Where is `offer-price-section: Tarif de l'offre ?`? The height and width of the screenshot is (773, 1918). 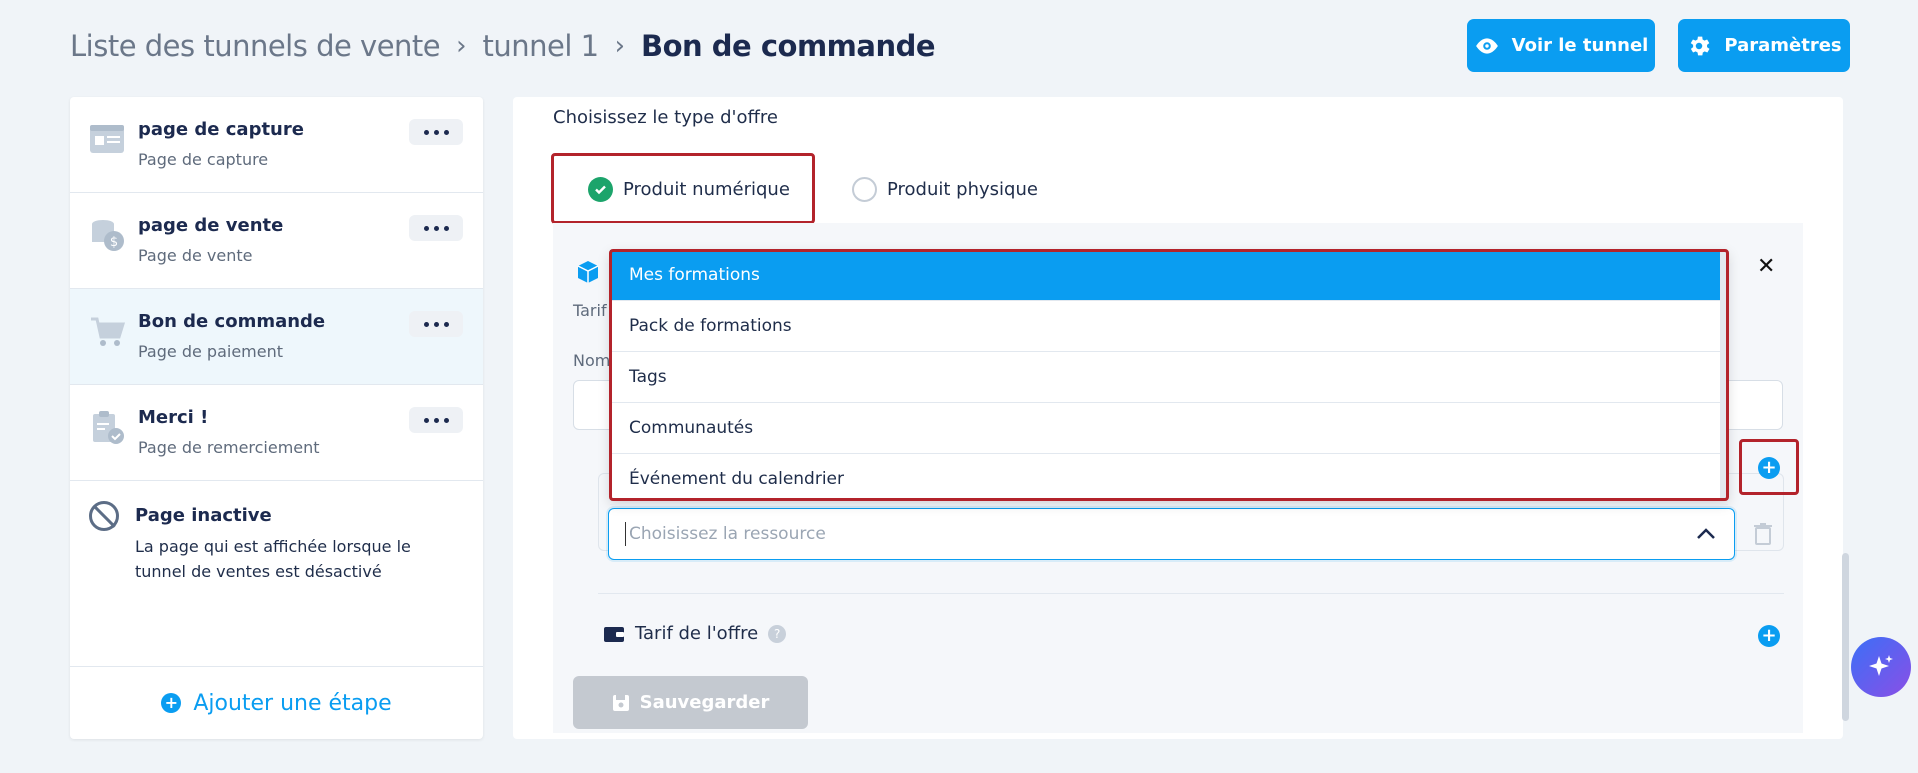
offer-price-section: Tarif de l'offre ? is located at coordinates (695, 633).